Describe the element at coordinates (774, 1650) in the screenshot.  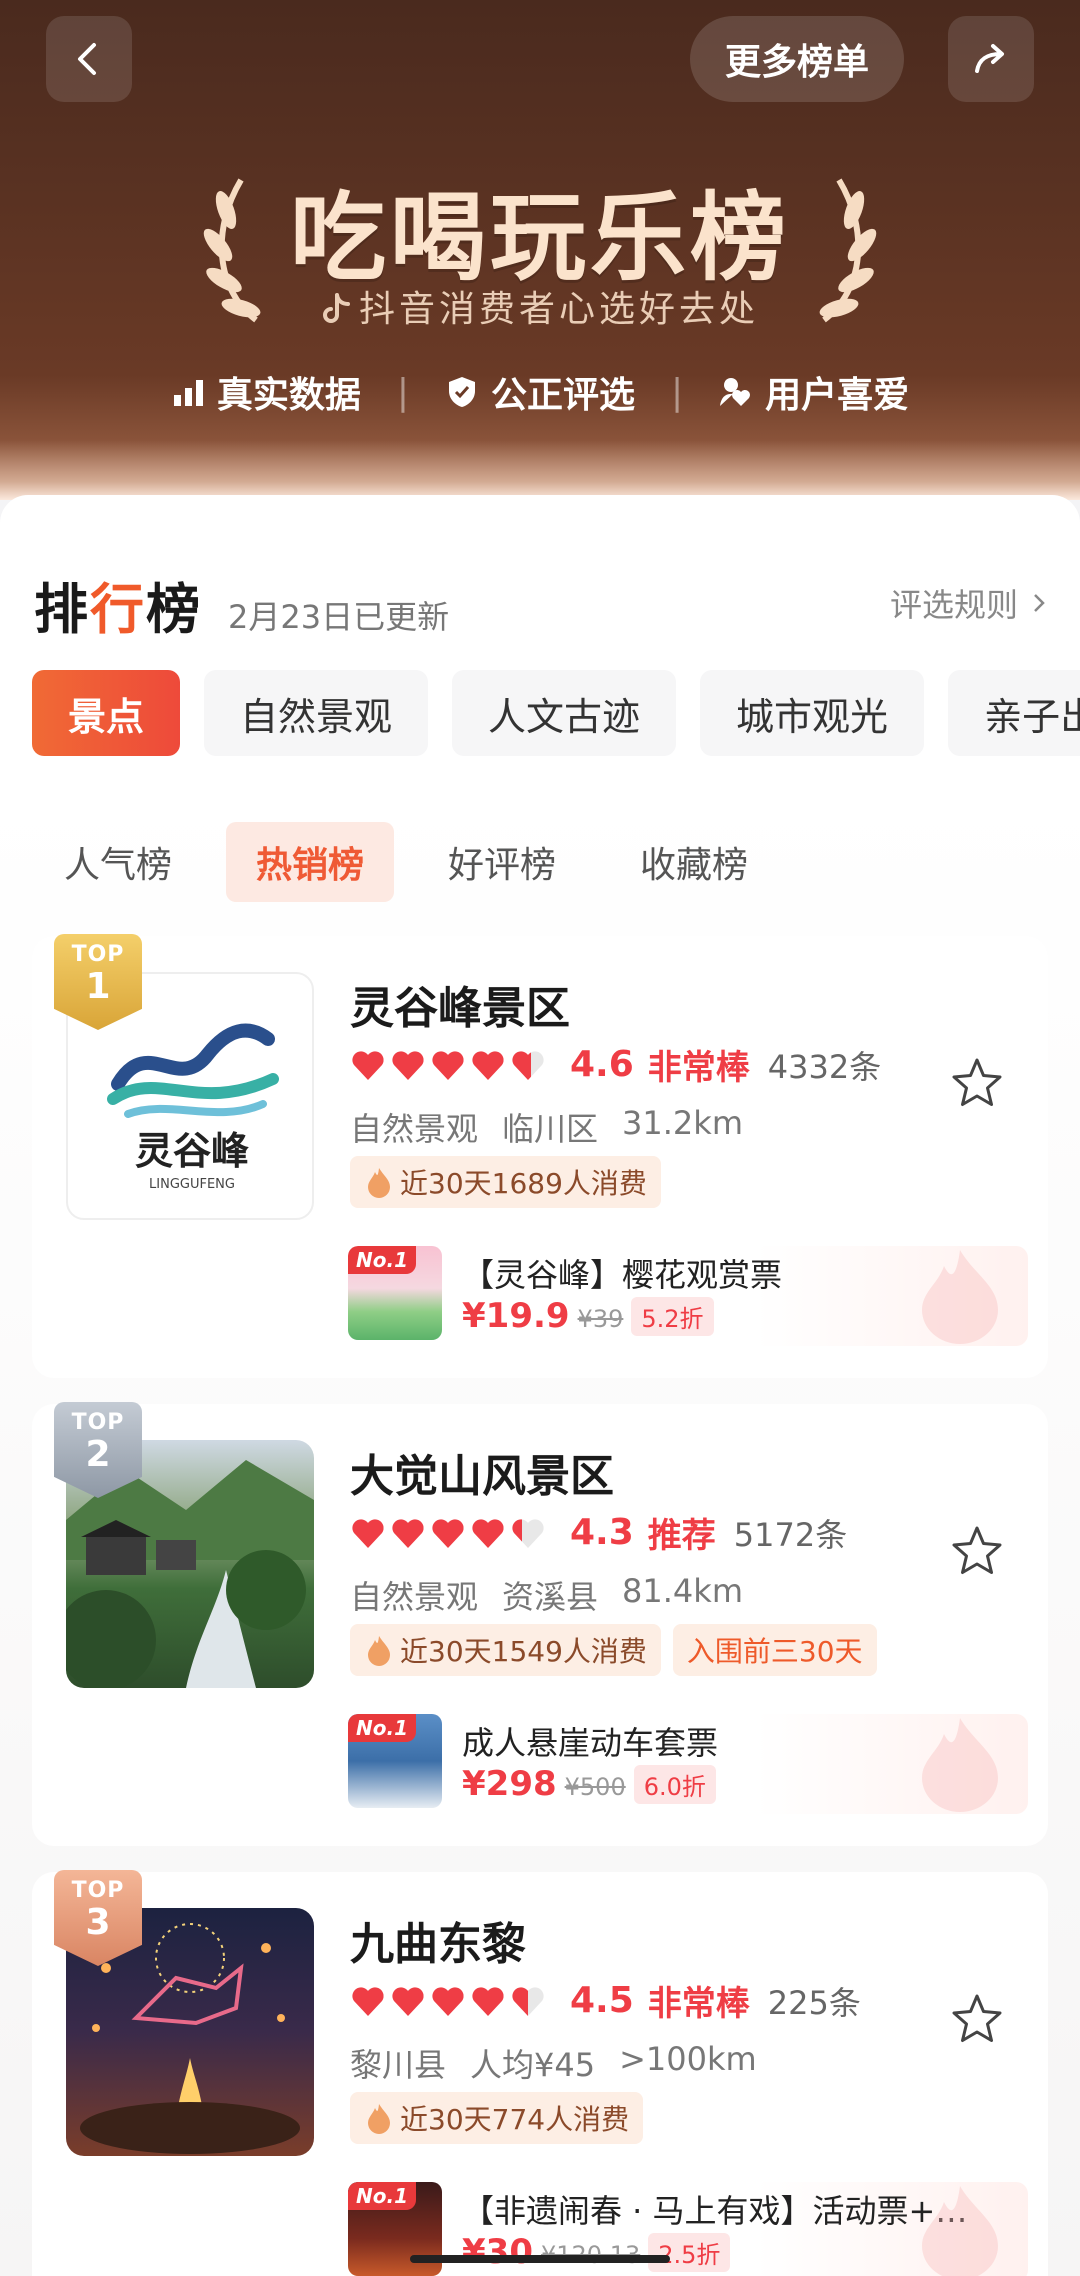
I see `top3-tag: 入围前三30天` at that location.